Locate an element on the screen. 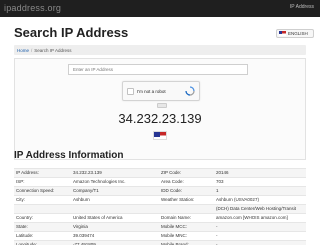  info-label: Weather Station: is located at coordinates (186, 200).